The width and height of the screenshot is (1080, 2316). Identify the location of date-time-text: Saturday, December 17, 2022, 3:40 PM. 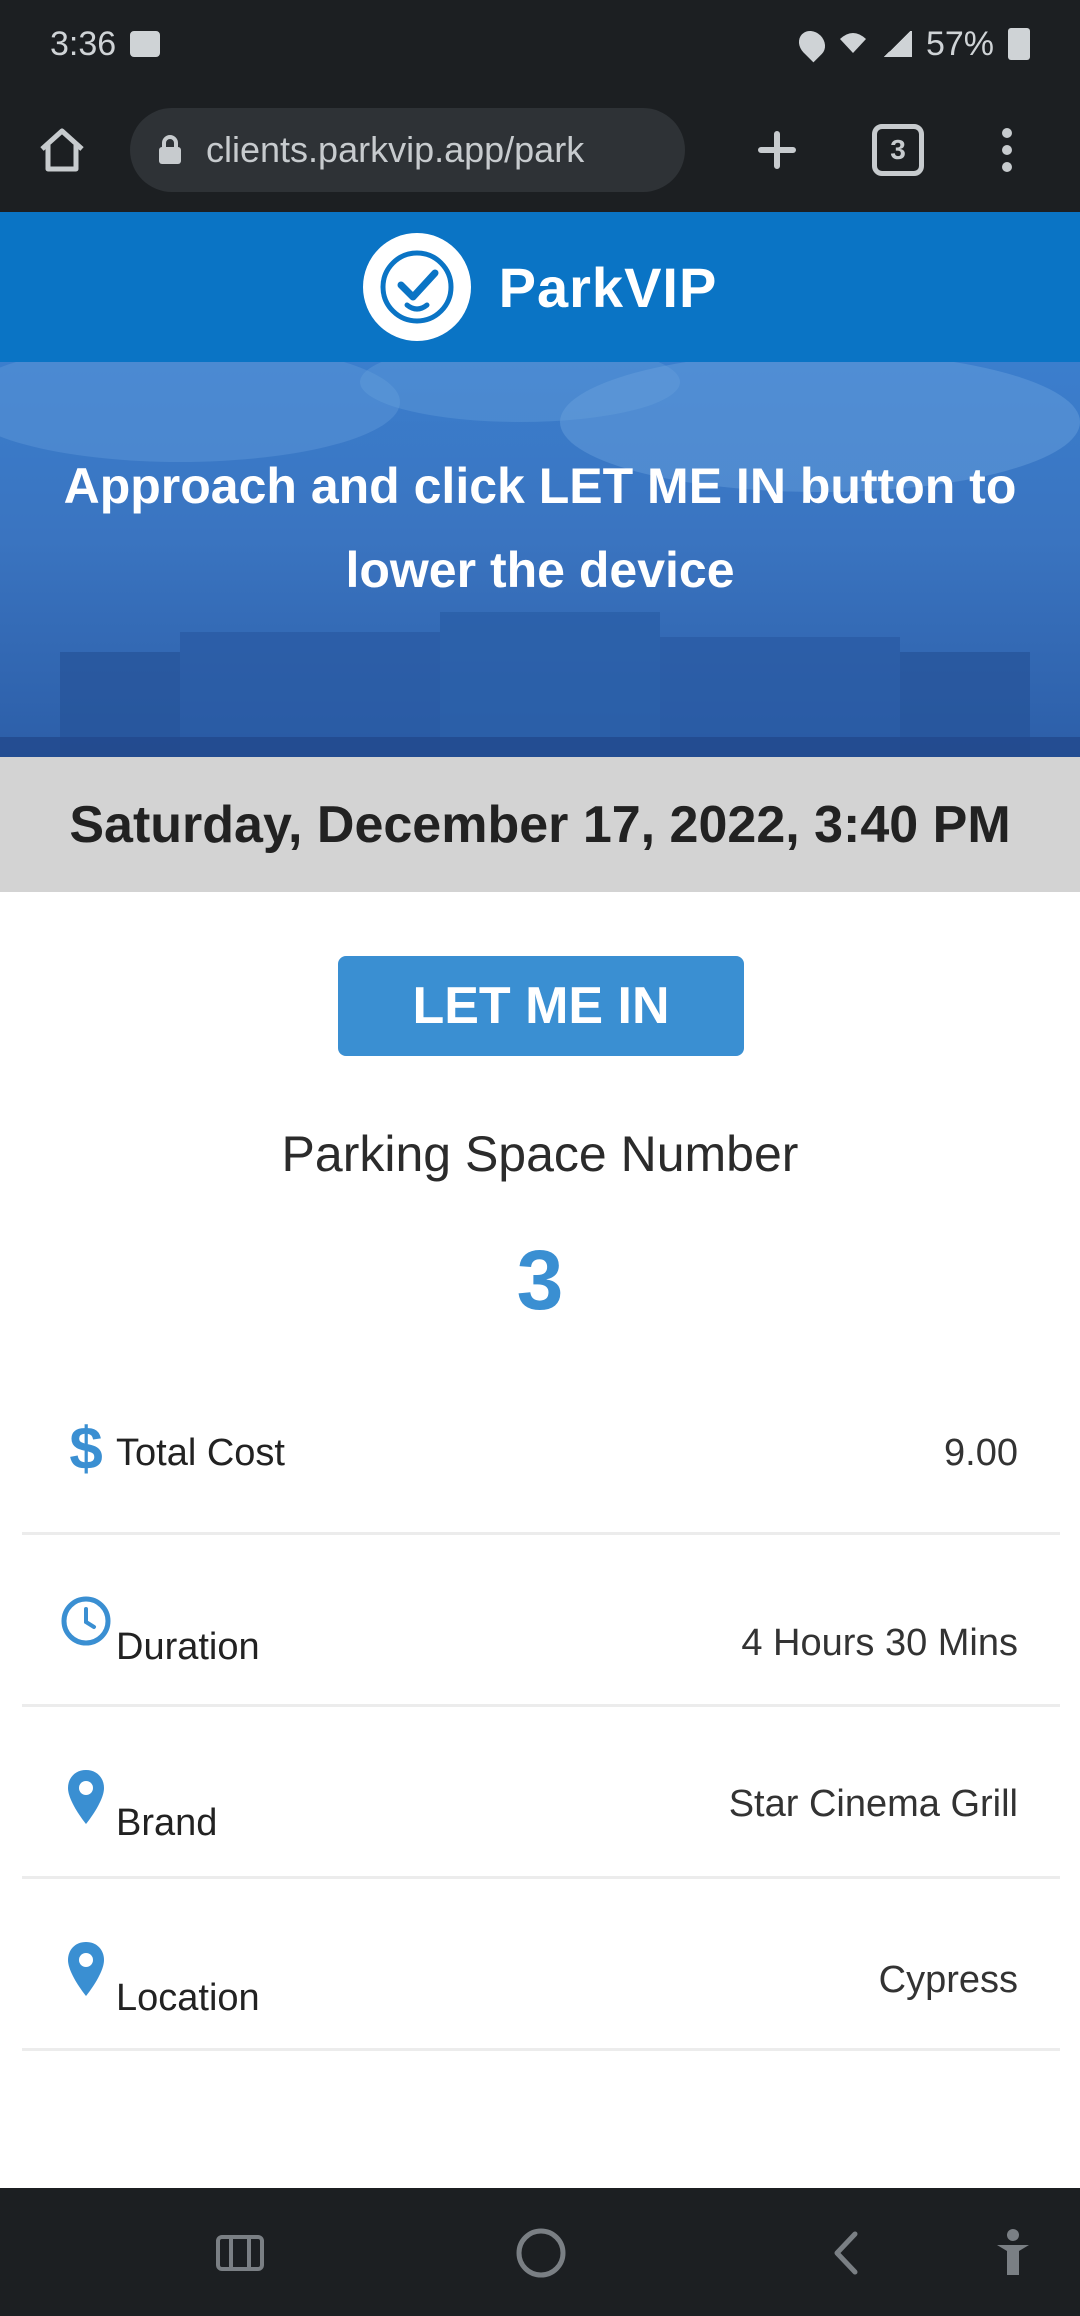
(540, 824).